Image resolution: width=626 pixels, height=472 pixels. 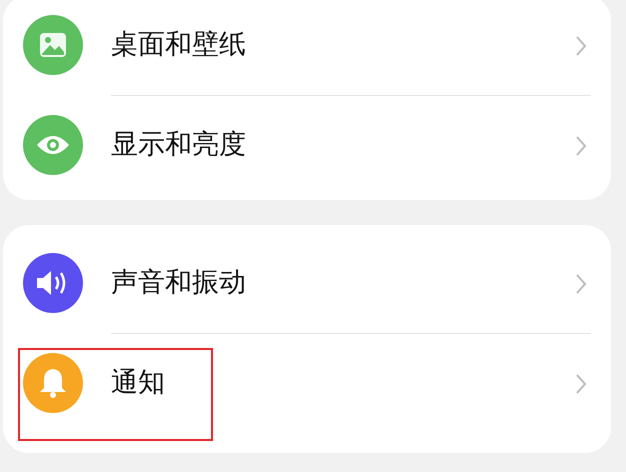 What do you see at coordinates (343, 283) in the screenshot?
I see `setting-label: 声音和振动` at bounding box center [343, 283].